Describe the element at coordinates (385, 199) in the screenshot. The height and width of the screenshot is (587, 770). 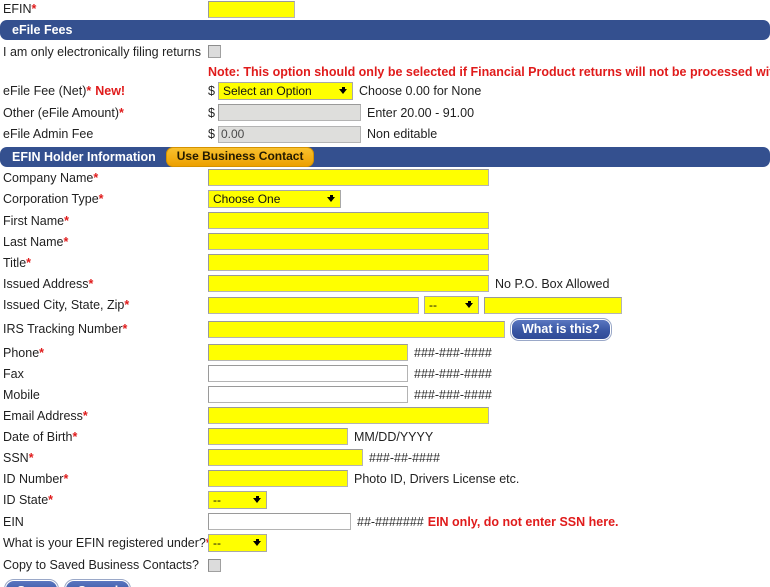
I see `row-corporation-type: Corporation Type* Choose One` at that location.